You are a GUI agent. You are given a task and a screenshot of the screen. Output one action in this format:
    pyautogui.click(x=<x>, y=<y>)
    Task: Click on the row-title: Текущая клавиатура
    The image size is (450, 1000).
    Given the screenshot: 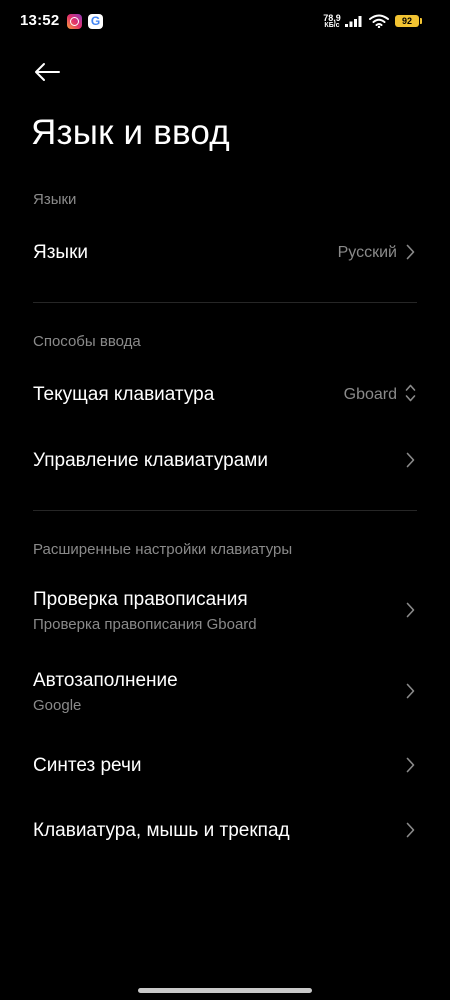 What is the action you would take?
    pyautogui.click(x=124, y=394)
    